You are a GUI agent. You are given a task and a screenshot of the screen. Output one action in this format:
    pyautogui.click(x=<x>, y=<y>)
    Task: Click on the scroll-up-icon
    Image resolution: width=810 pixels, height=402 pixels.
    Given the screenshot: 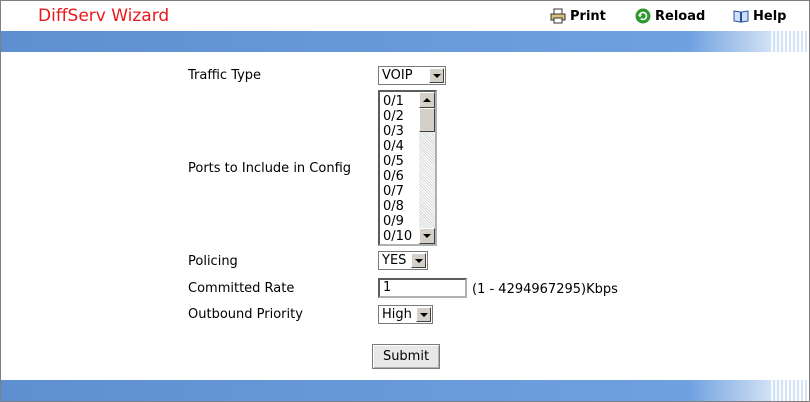 What is the action you would take?
    pyautogui.click(x=427, y=100)
    